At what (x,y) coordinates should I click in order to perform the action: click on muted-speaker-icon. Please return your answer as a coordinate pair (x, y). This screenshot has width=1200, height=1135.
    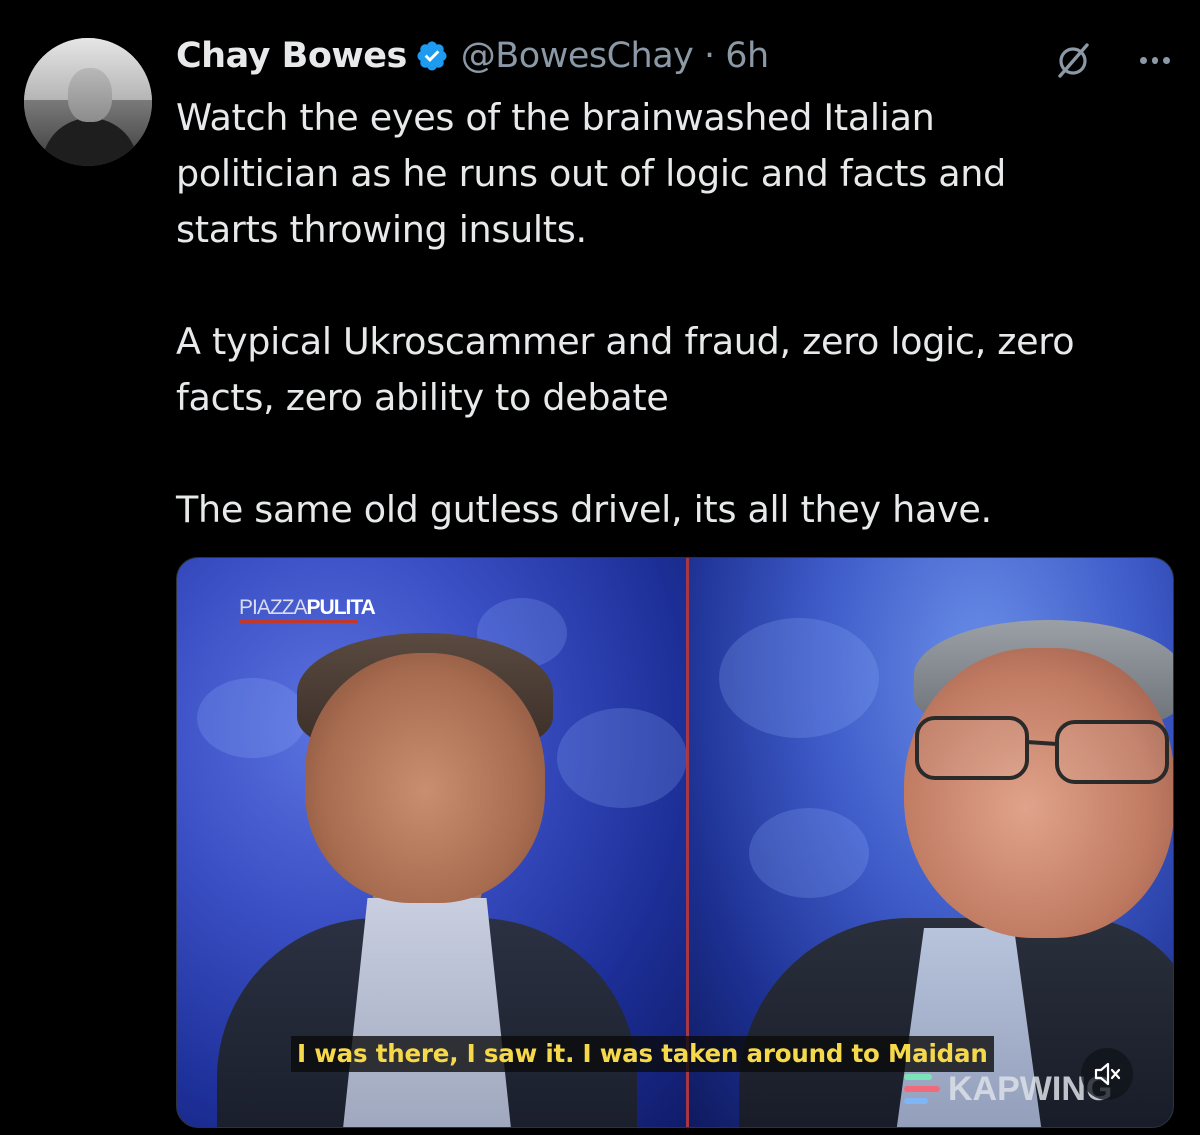
    Looking at the image, I should click on (1107, 1074).